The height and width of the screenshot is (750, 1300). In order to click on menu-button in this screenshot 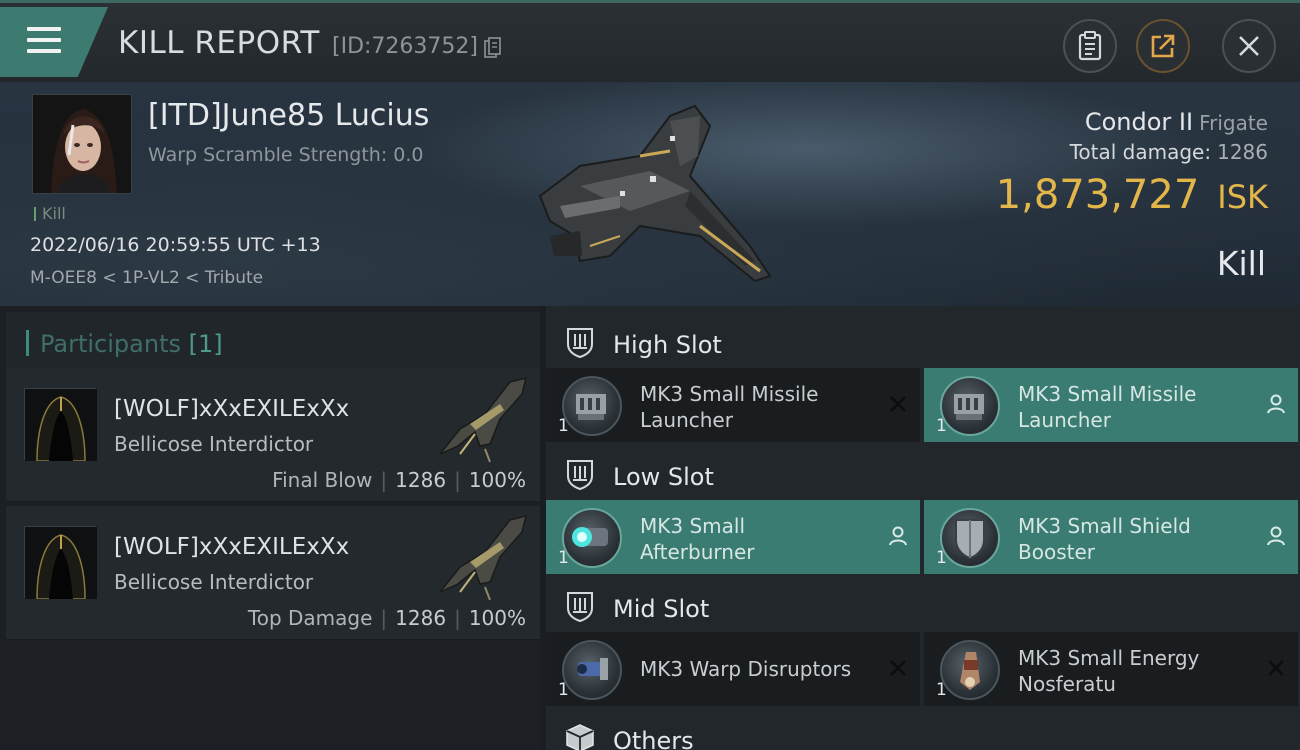, I will do `click(54, 42)`.